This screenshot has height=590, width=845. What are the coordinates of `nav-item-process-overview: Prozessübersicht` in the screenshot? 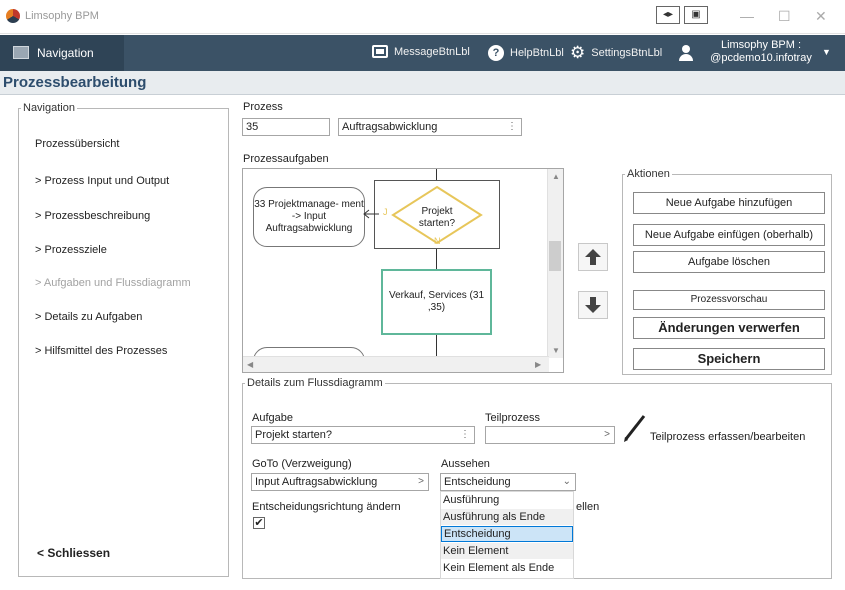 It's located at (77, 144).